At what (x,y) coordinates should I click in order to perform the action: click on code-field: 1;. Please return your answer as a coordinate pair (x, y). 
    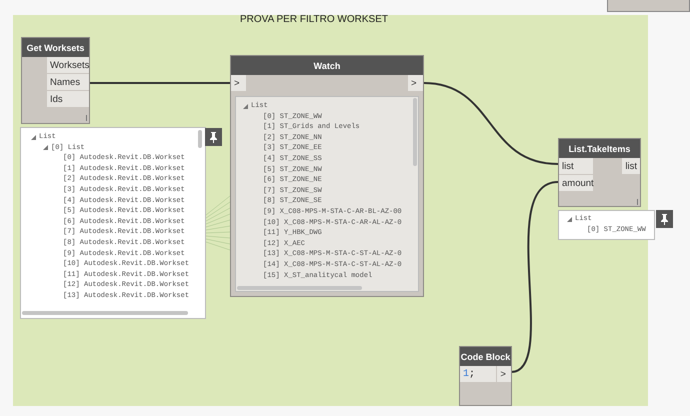
    Looking at the image, I should click on (478, 374).